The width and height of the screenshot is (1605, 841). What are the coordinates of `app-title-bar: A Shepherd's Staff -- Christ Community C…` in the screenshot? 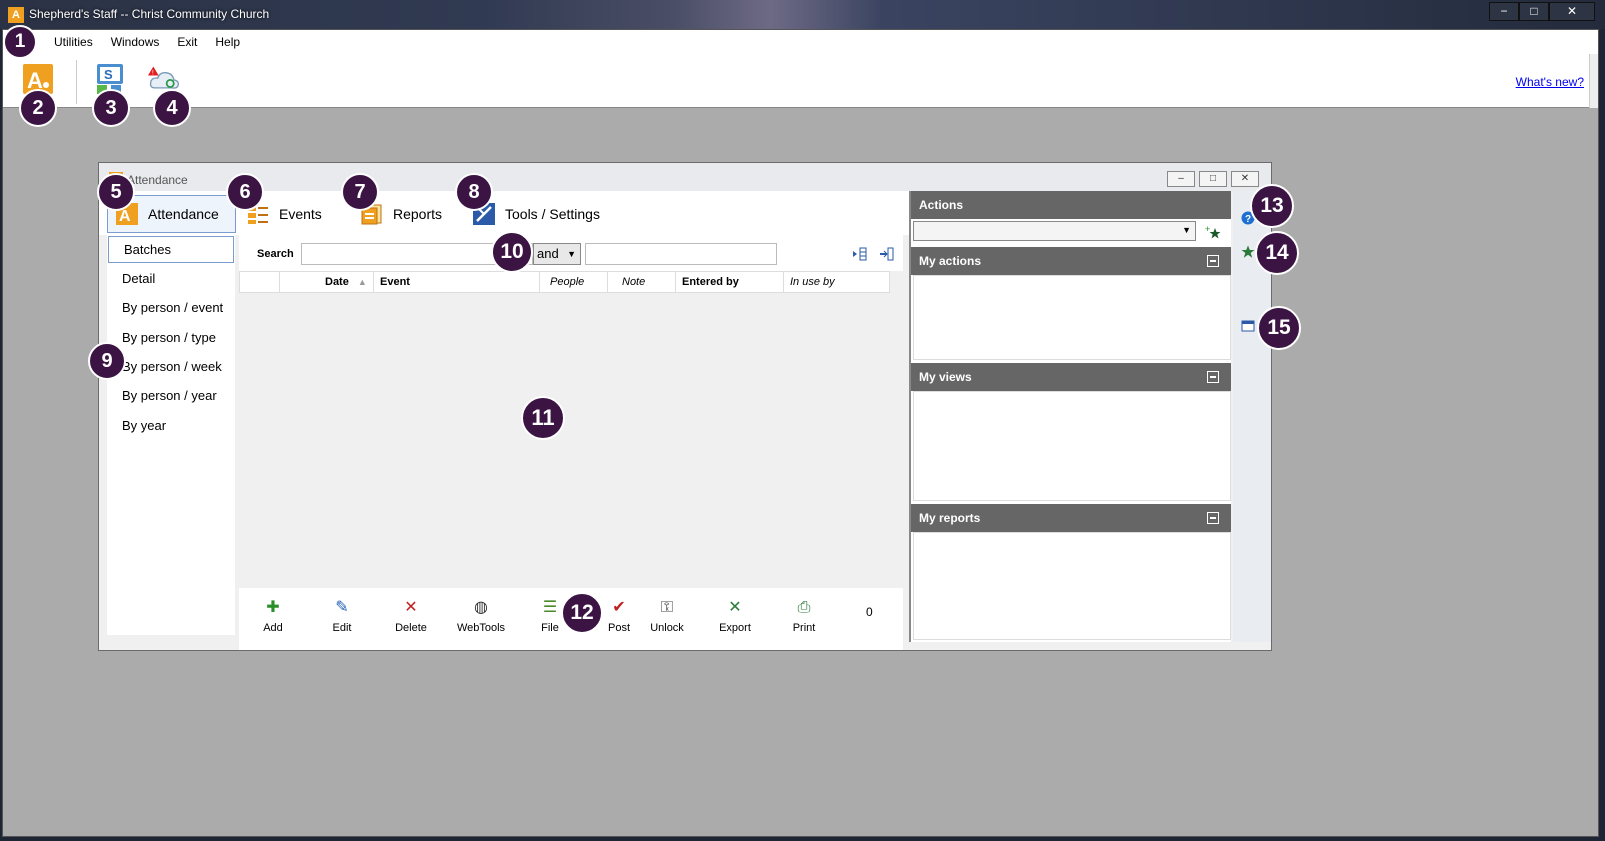 It's located at (802, 14).